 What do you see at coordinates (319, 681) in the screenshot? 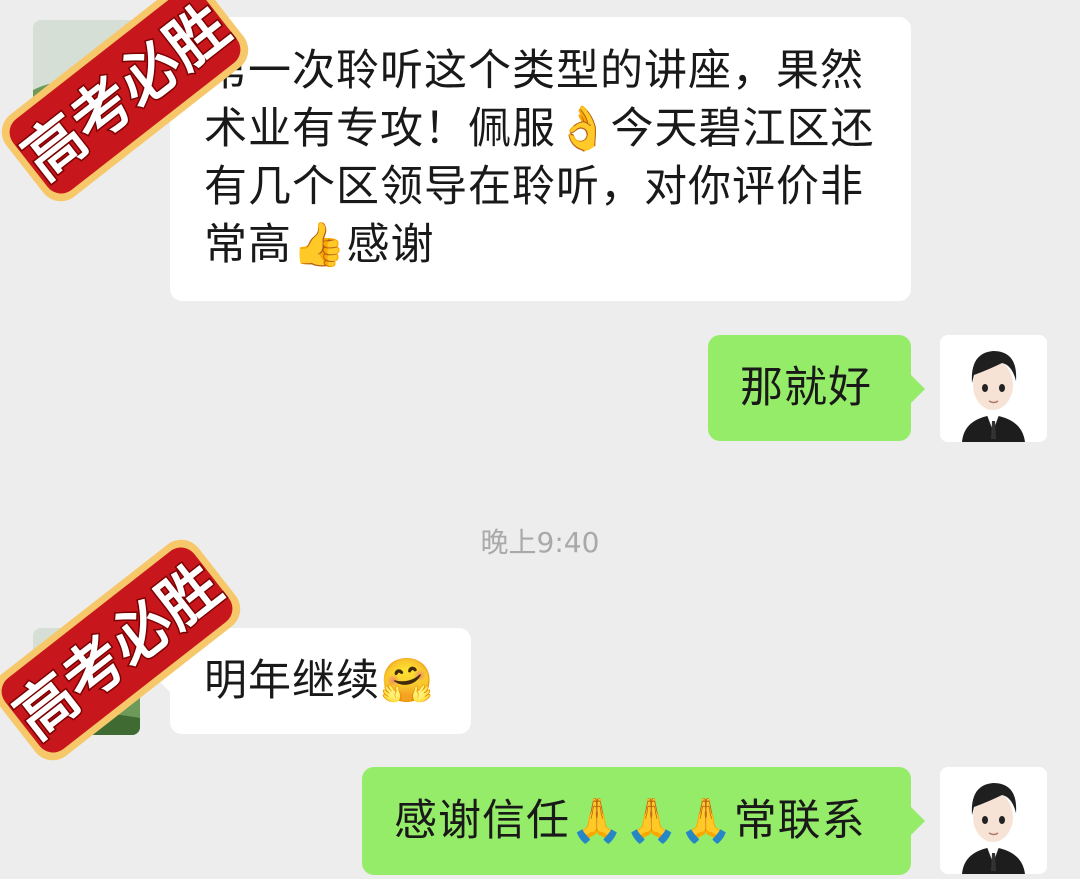
I see `message-text: 明年继续🤗` at bounding box center [319, 681].